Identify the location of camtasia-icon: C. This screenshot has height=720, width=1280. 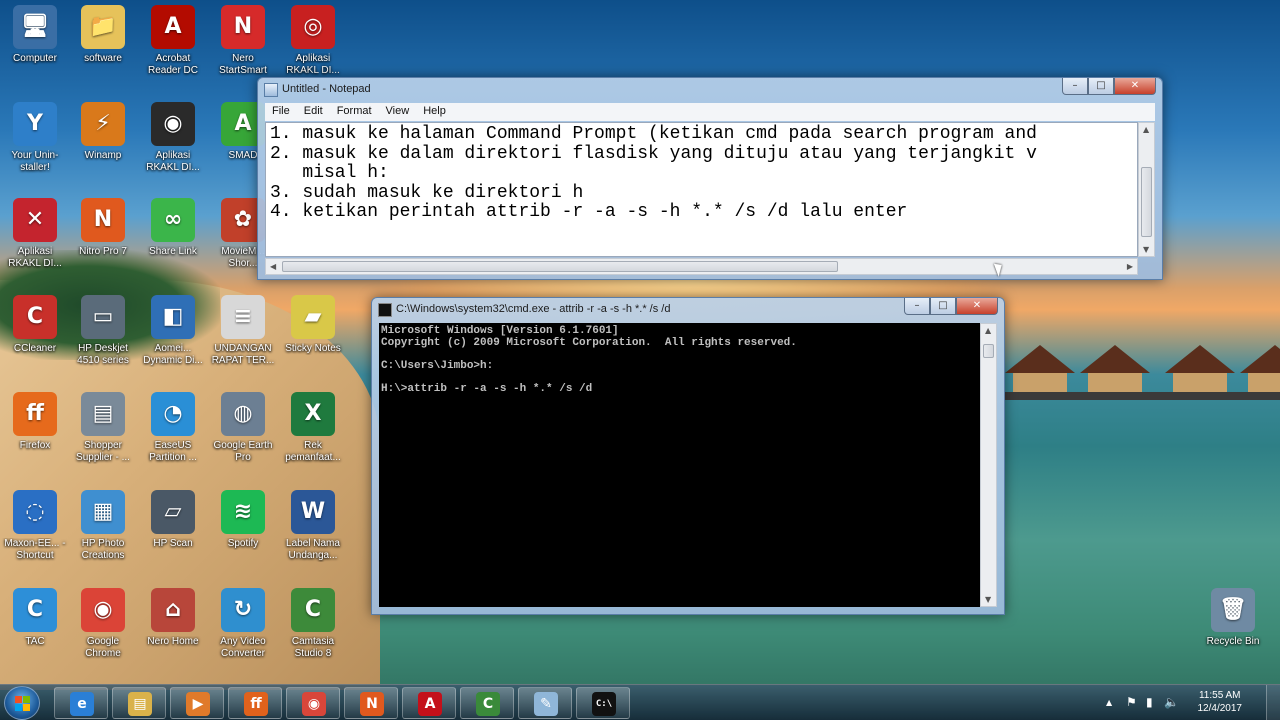
(488, 704).